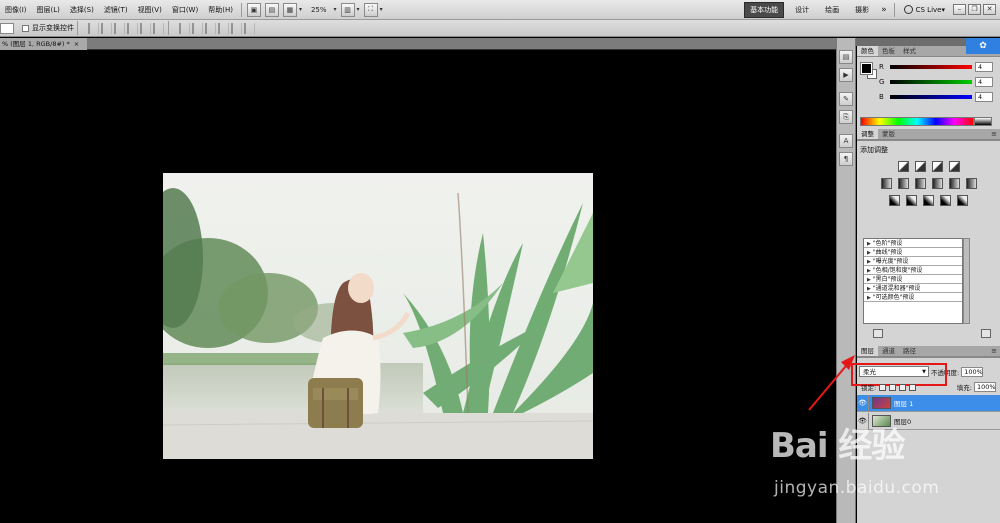 The image size is (1000, 523). Describe the element at coordinates (903, 183) in the screenshot. I see `hue-saturation-icon` at that location.